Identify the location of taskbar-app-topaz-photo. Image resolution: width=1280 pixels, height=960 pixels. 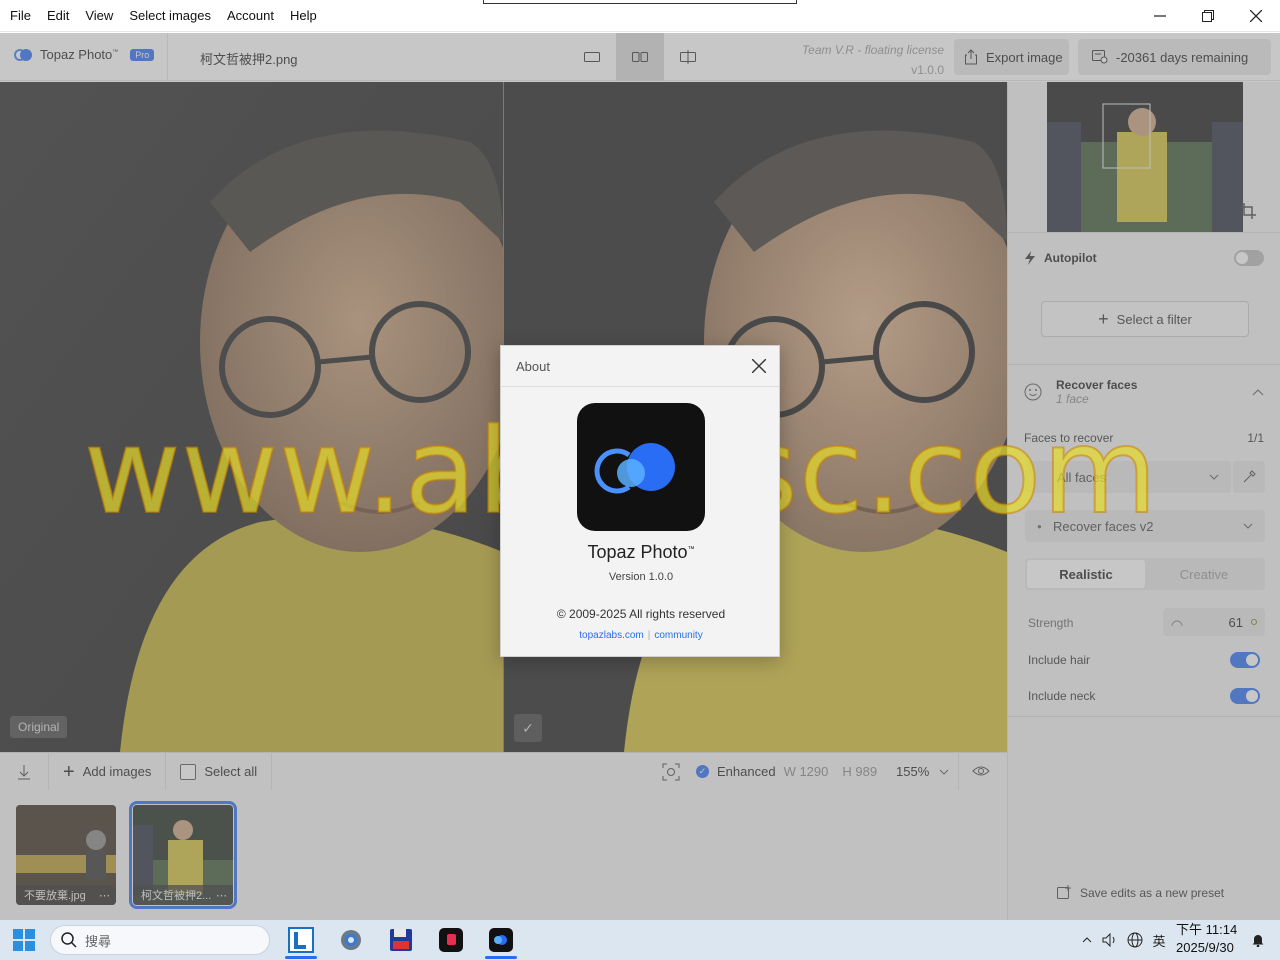
(501, 940).